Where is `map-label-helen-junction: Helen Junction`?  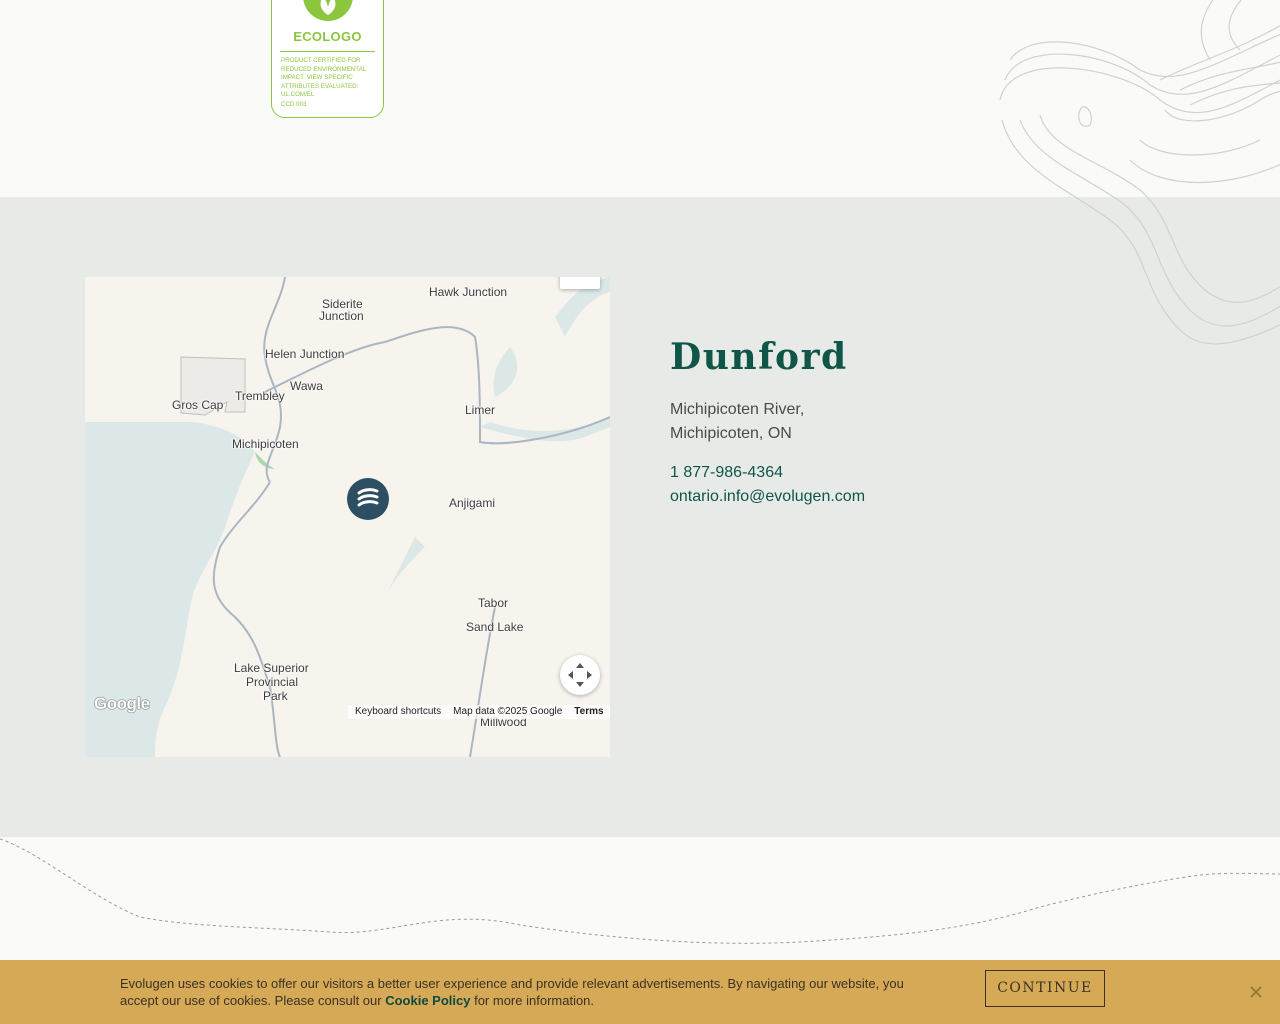 map-label-helen-junction: Helen Junction is located at coordinates (305, 354).